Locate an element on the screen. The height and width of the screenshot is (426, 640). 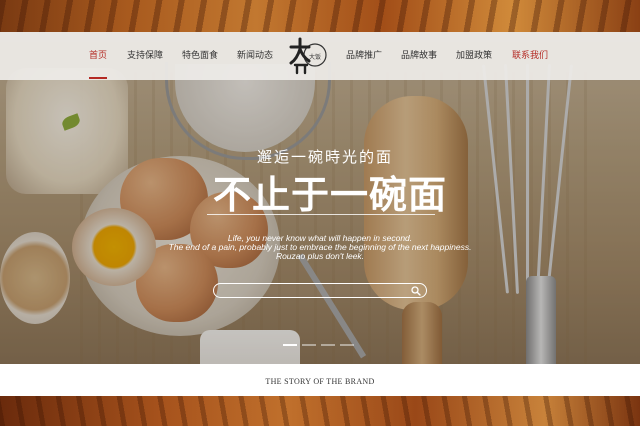
section-title: THE STORY OF THE BRAND is located at coordinates (320, 381).